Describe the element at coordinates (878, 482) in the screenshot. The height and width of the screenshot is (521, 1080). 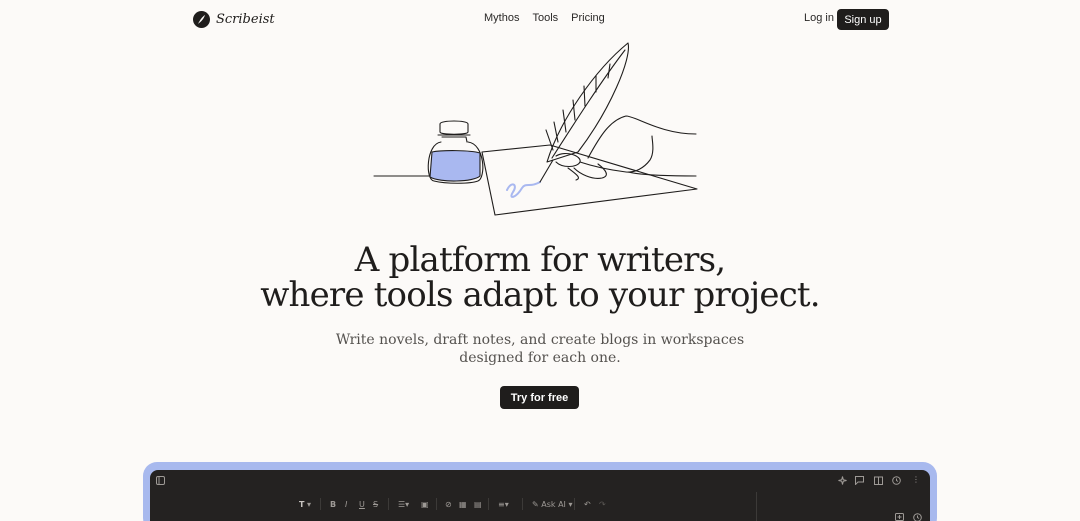
I see `book-icon` at that location.